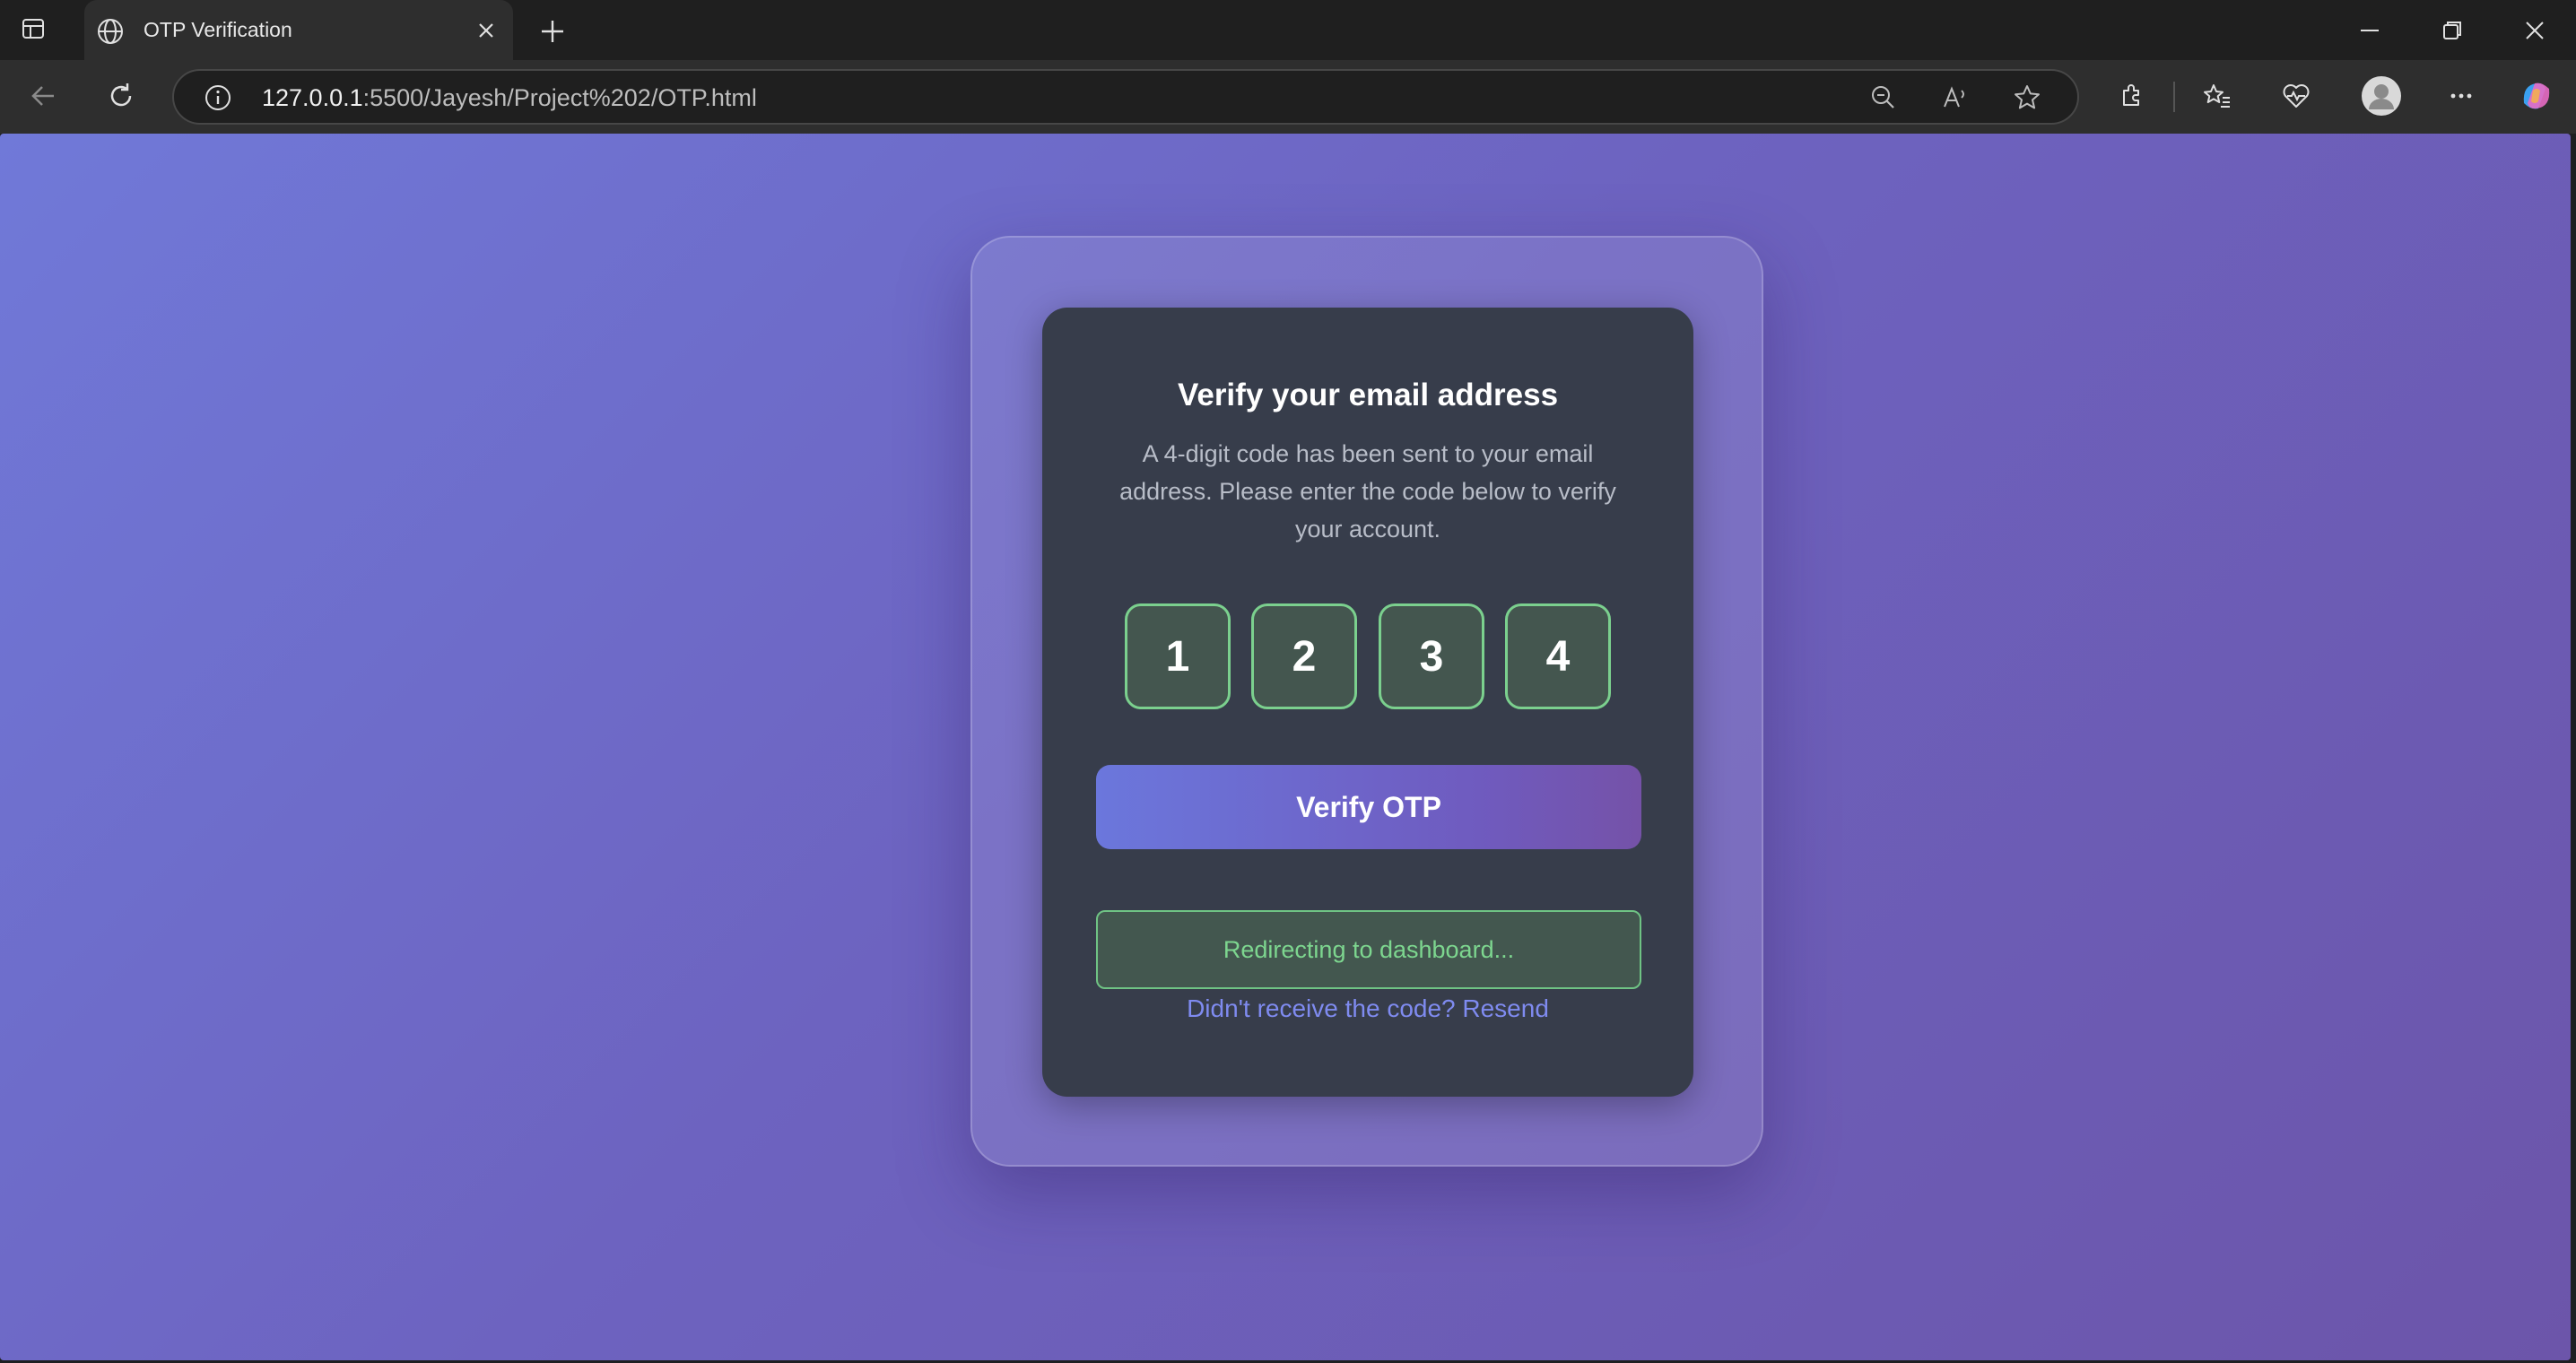 The height and width of the screenshot is (1363, 2576). Describe the element at coordinates (2461, 96) in the screenshot. I see `more-options-icon` at that location.